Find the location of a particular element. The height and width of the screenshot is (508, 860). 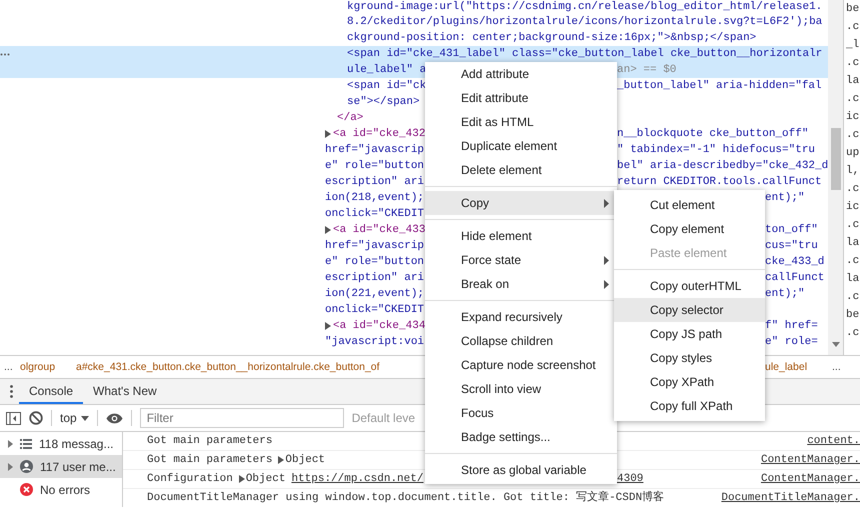

menu-item: Break on is located at coordinates (521, 284).